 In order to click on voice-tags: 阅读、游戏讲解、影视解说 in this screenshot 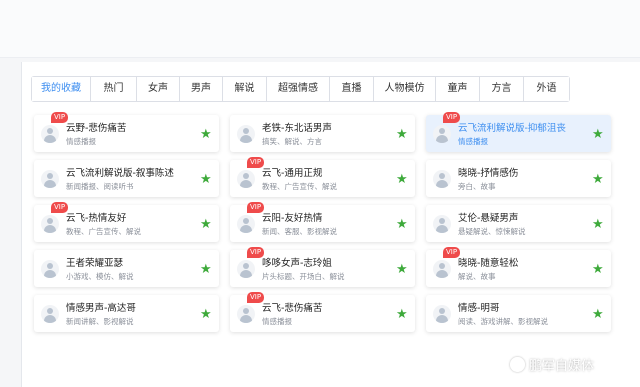, I will do `click(503, 321)`.